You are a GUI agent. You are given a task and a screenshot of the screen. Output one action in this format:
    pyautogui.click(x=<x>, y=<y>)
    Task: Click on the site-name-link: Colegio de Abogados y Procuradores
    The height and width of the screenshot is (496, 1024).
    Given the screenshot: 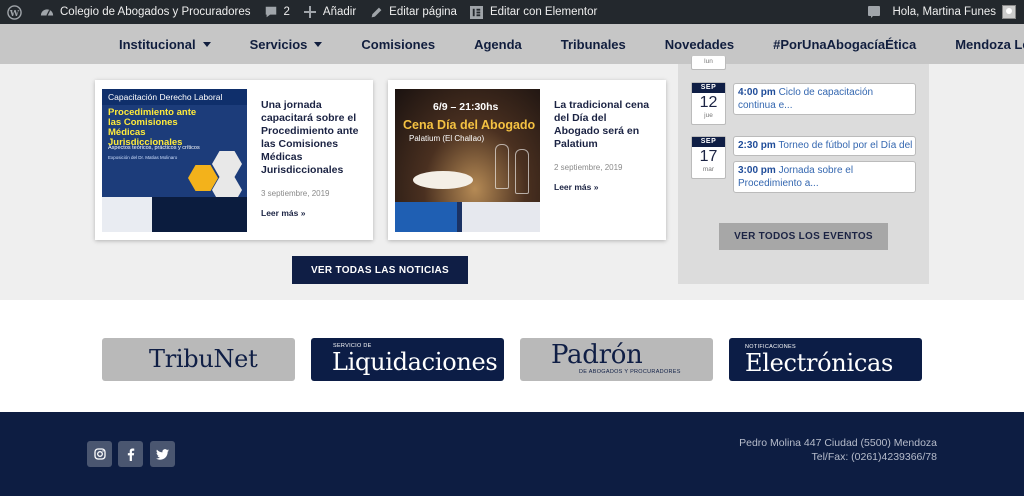 What is the action you would take?
    pyautogui.click(x=145, y=12)
    